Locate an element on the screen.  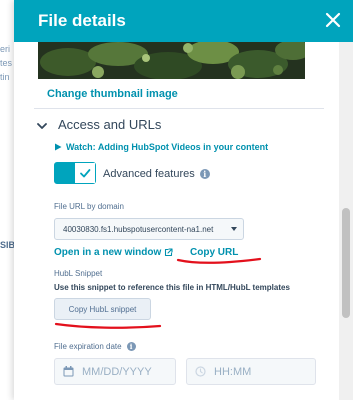
hubl-snippet-label: HubL Snippet is located at coordinates (78, 273).